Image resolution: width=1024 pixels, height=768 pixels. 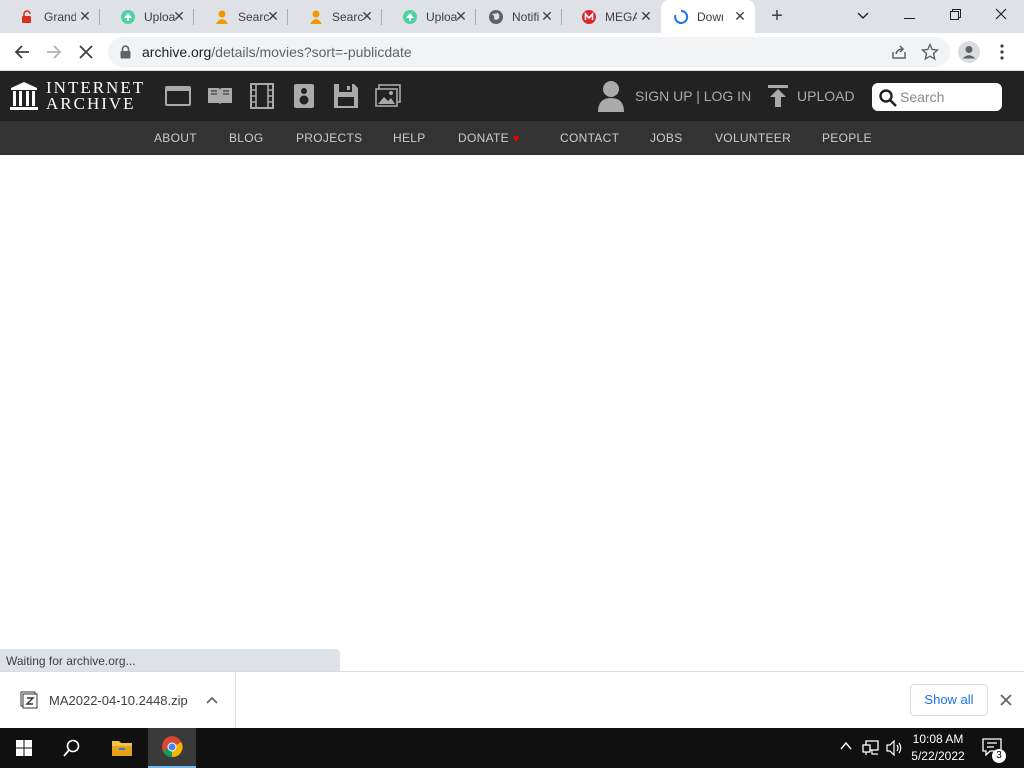 I want to click on close-window-button, so click(x=1001, y=15).